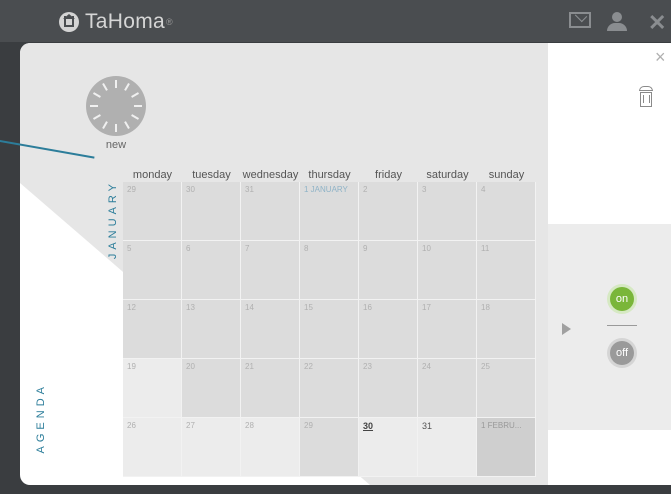 The image size is (671, 494). Describe the element at coordinates (447, 211) in the screenshot. I see `calendar-day: 3` at that location.